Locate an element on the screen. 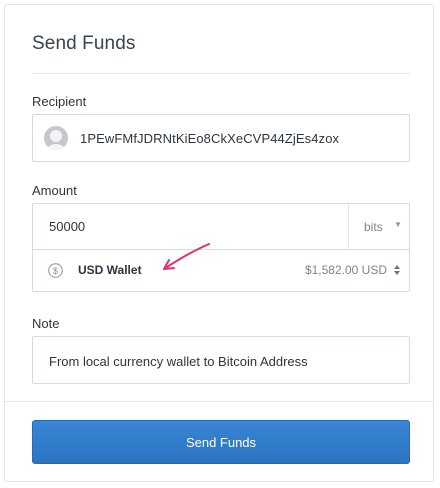  user-avatar-icon is located at coordinates (56, 138).